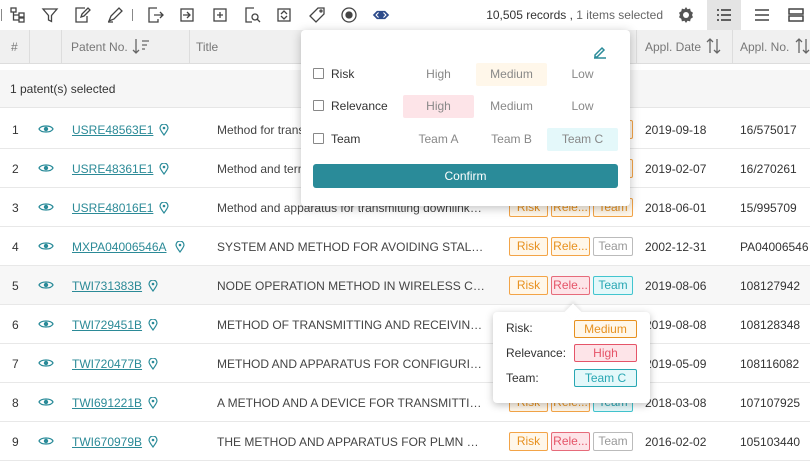 Image resolution: width=810 pixels, height=469 pixels. I want to click on patent-number: USRE48361E1, so click(112, 169).